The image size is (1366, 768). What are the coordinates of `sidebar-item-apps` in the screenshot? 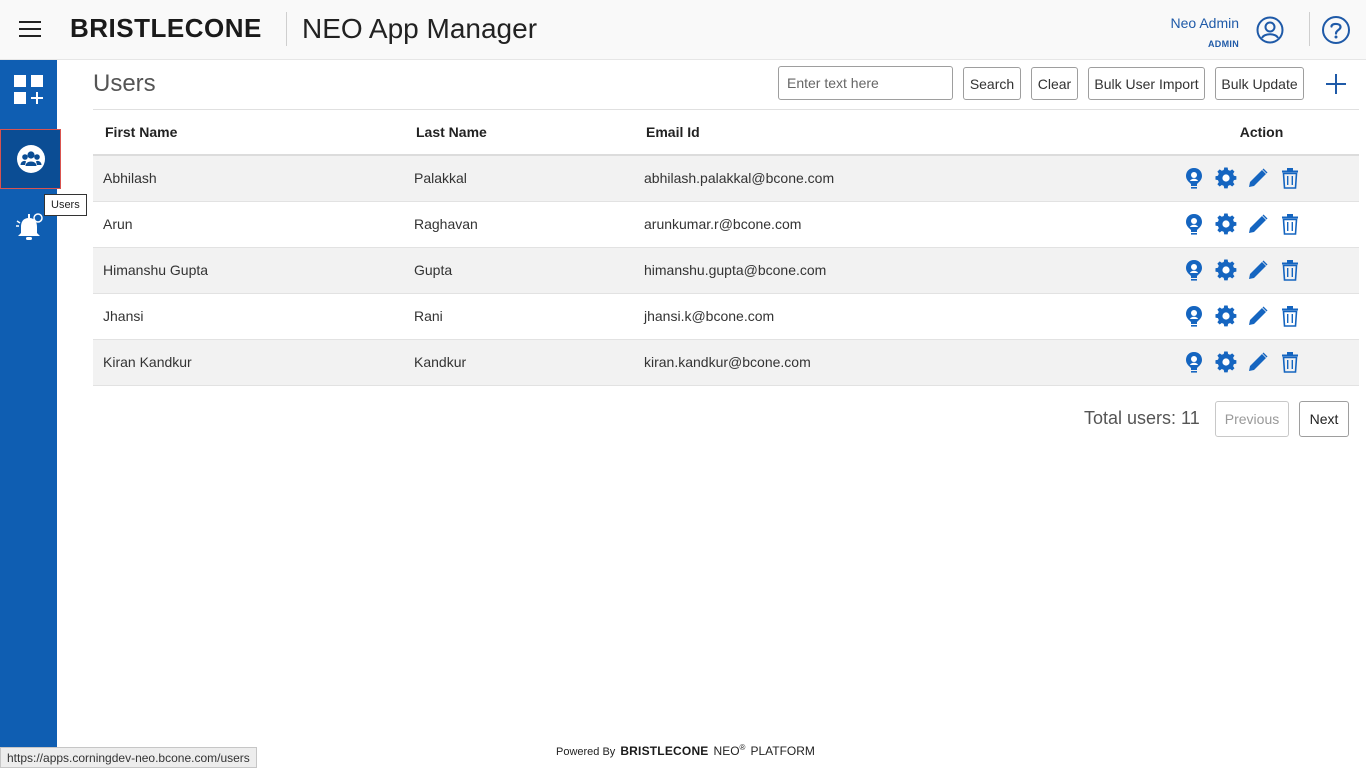 It's located at (28, 90).